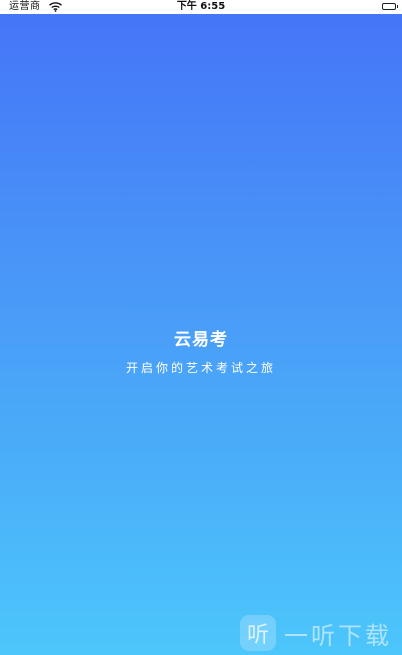 The height and width of the screenshot is (655, 402). Describe the element at coordinates (338, 635) in the screenshot. I see `watermark-text: 一听下载` at that location.